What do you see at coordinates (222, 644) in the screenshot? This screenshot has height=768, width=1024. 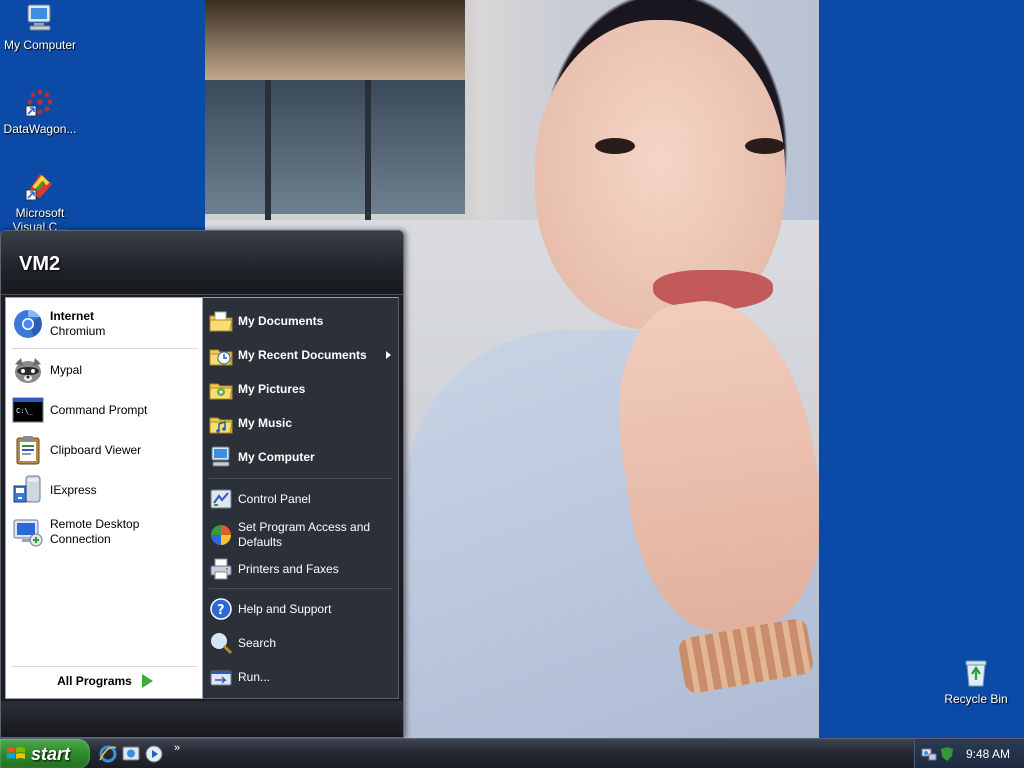 I see `search-icon` at bounding box center [222, 644].